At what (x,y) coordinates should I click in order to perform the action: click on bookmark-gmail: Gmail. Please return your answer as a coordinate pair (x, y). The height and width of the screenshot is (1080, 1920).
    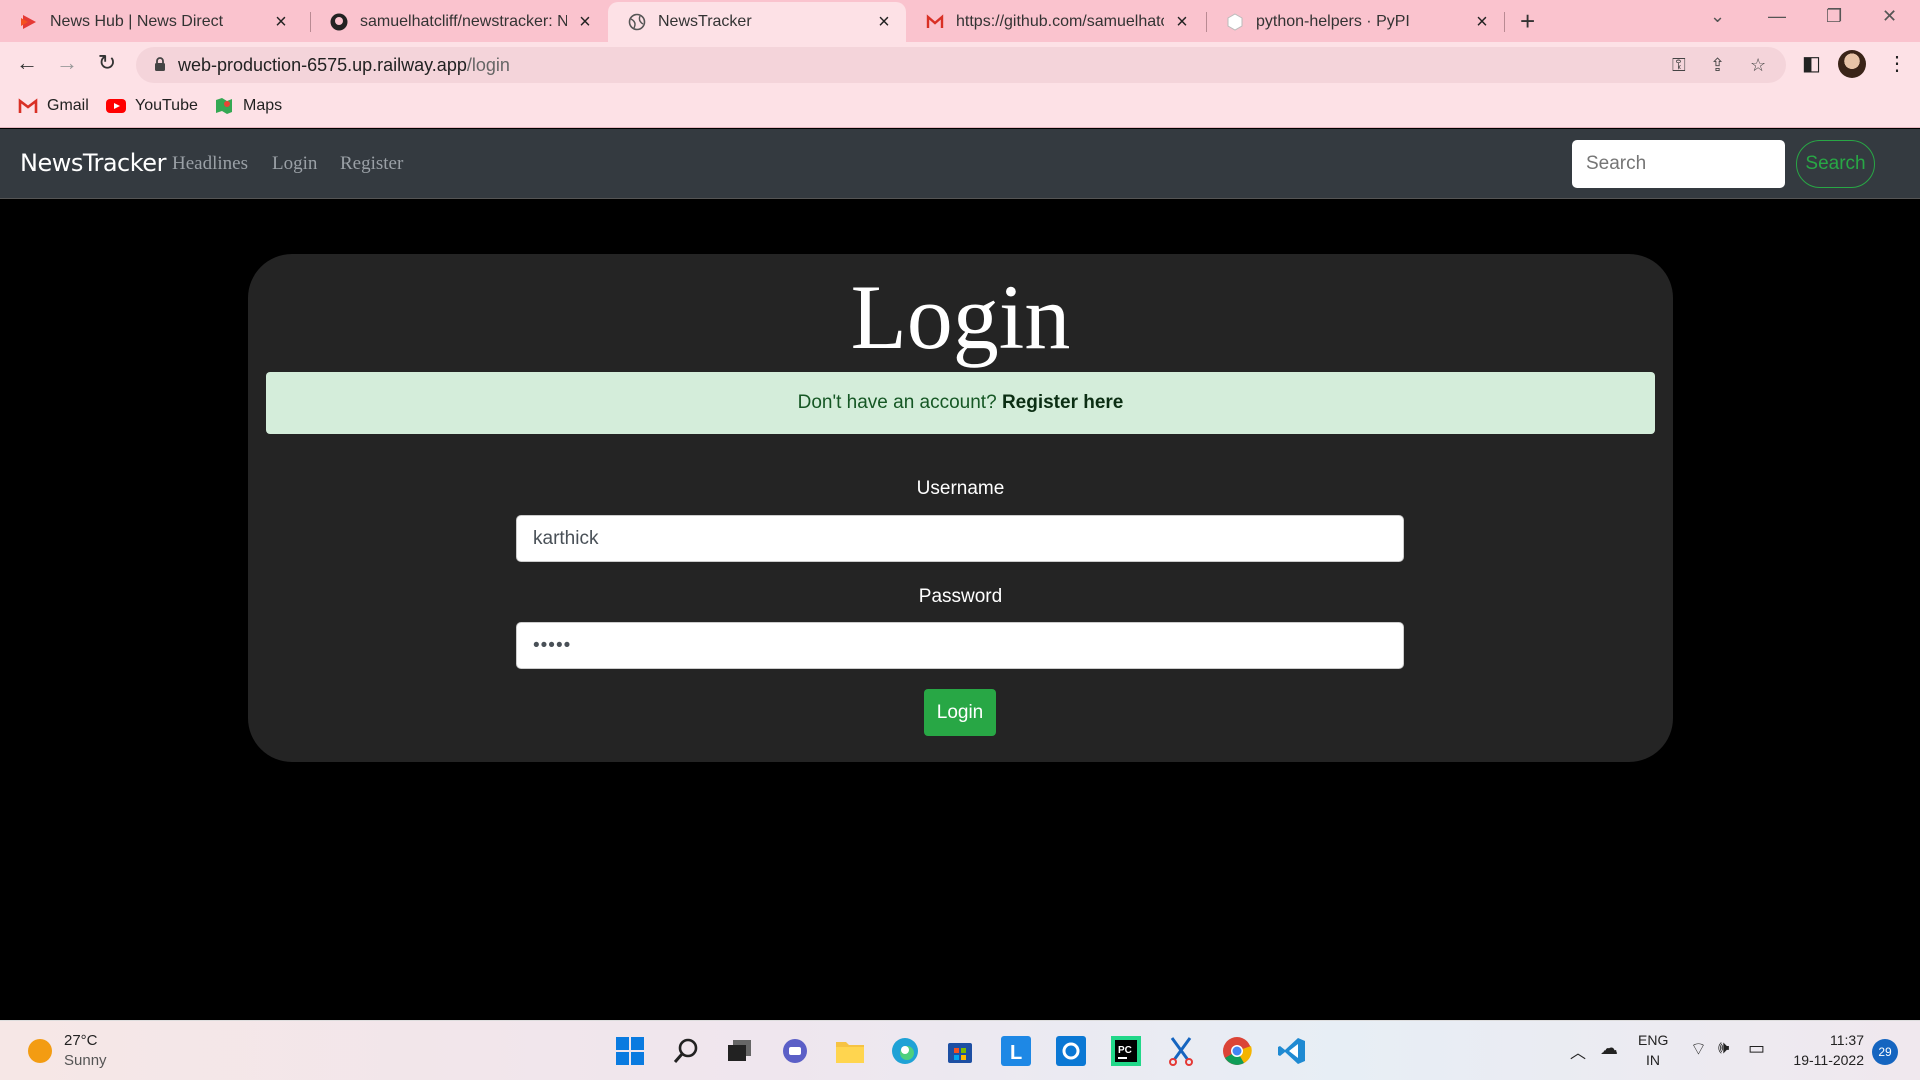
    Looking at the image, I should click on (53, 106).